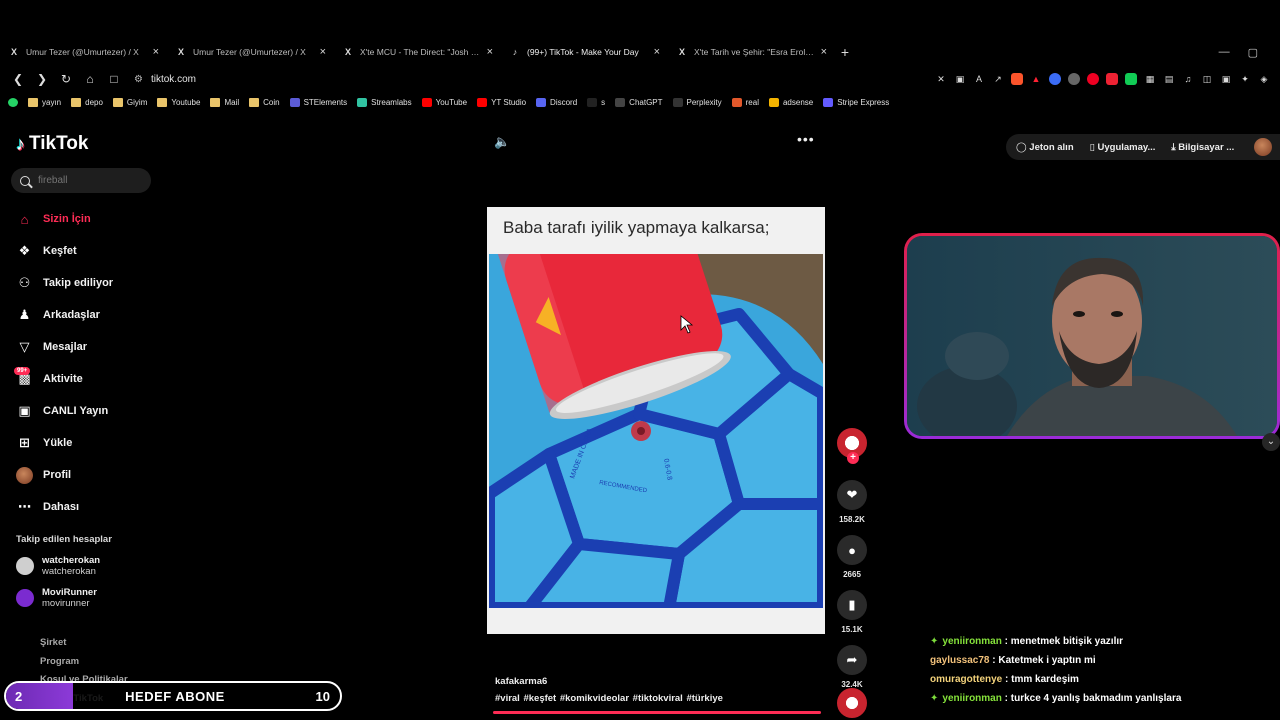 The width and height of the screenshot is (1280, 720). What do you see at coordinates (1245, 79) in the screenshot?
I see `ai-icon: ✦` at bounding box center [1245, 79].